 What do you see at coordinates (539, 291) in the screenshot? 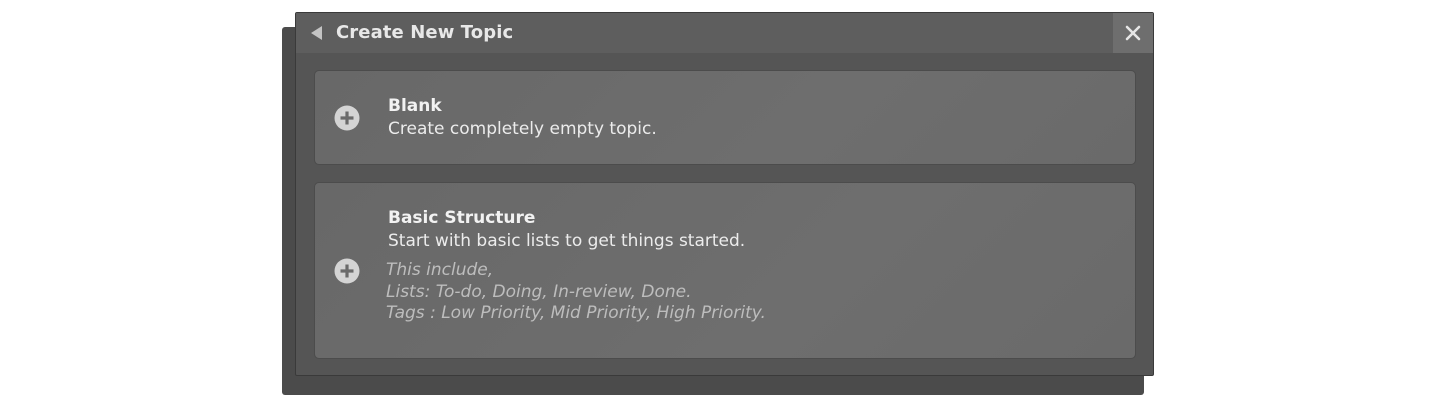
I see `details-lists: Lists: To-do, Doing, In-review, Done.` at bounding box center [539, 291].